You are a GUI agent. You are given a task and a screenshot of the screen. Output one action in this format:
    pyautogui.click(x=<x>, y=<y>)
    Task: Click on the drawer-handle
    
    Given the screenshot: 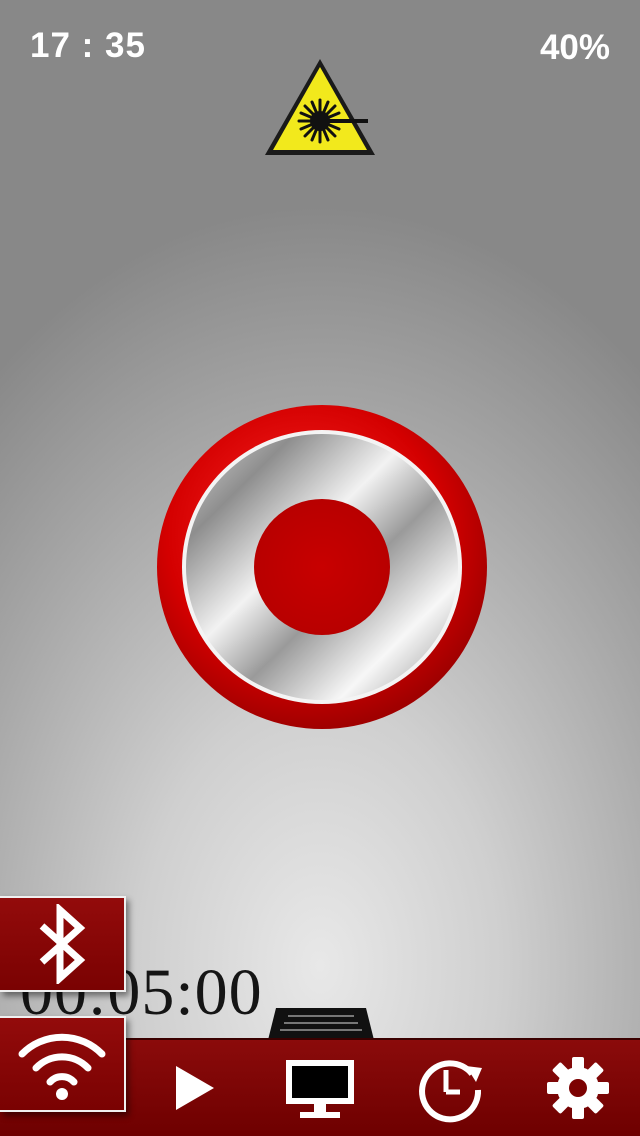 What is the action you would take?
    pyautogui.click(x=321, y=1023)
    